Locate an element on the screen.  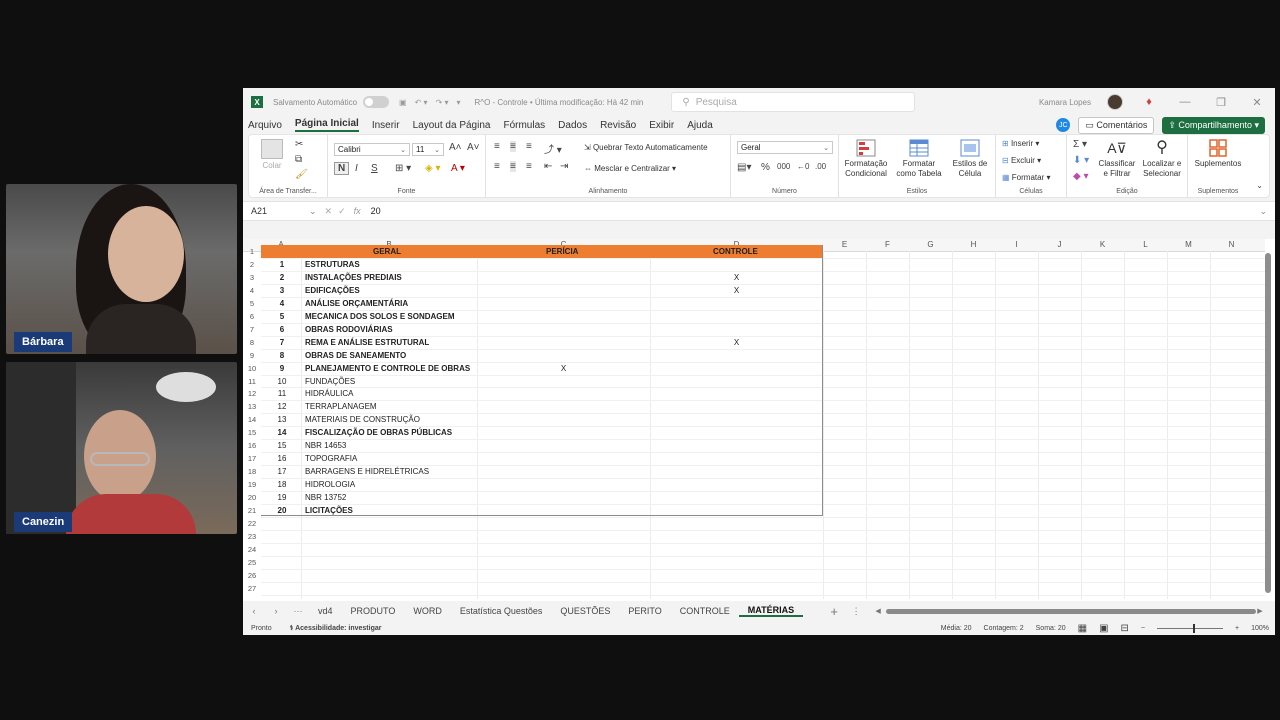
row-header: 16 is located at coordinates (252, 445).